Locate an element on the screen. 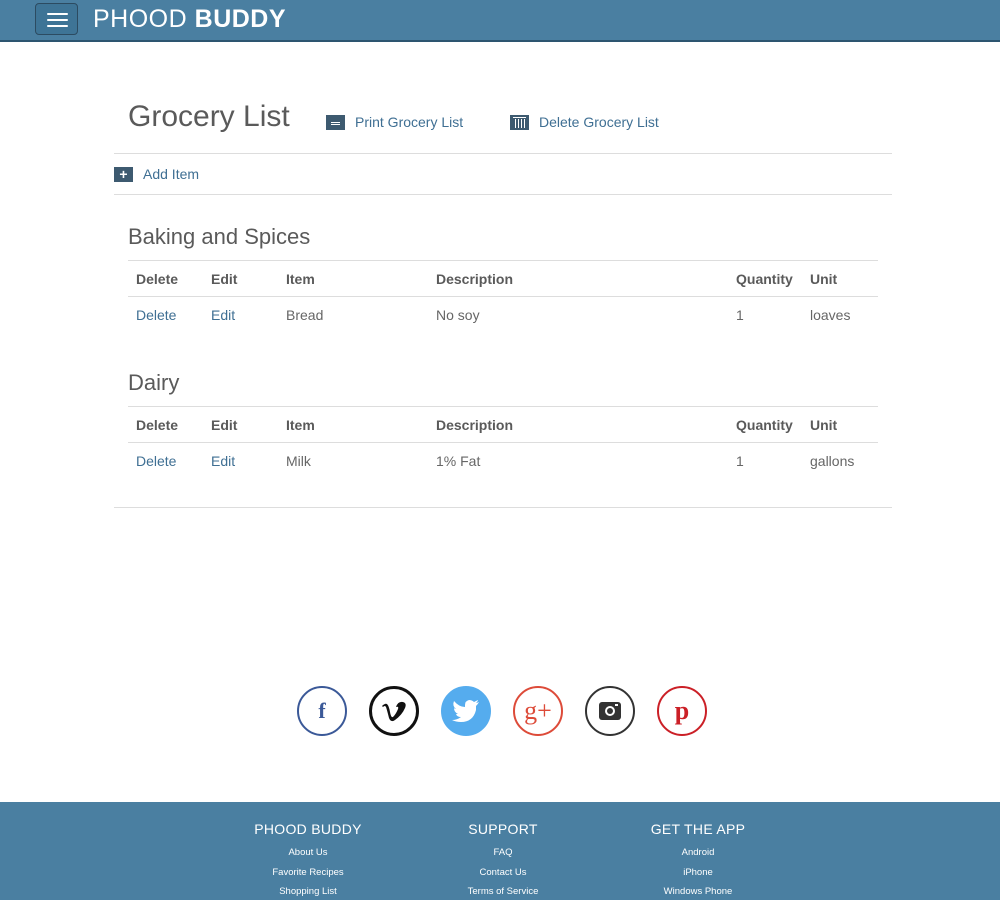  pinterest-icon: p is located at coordinates (682, 711).